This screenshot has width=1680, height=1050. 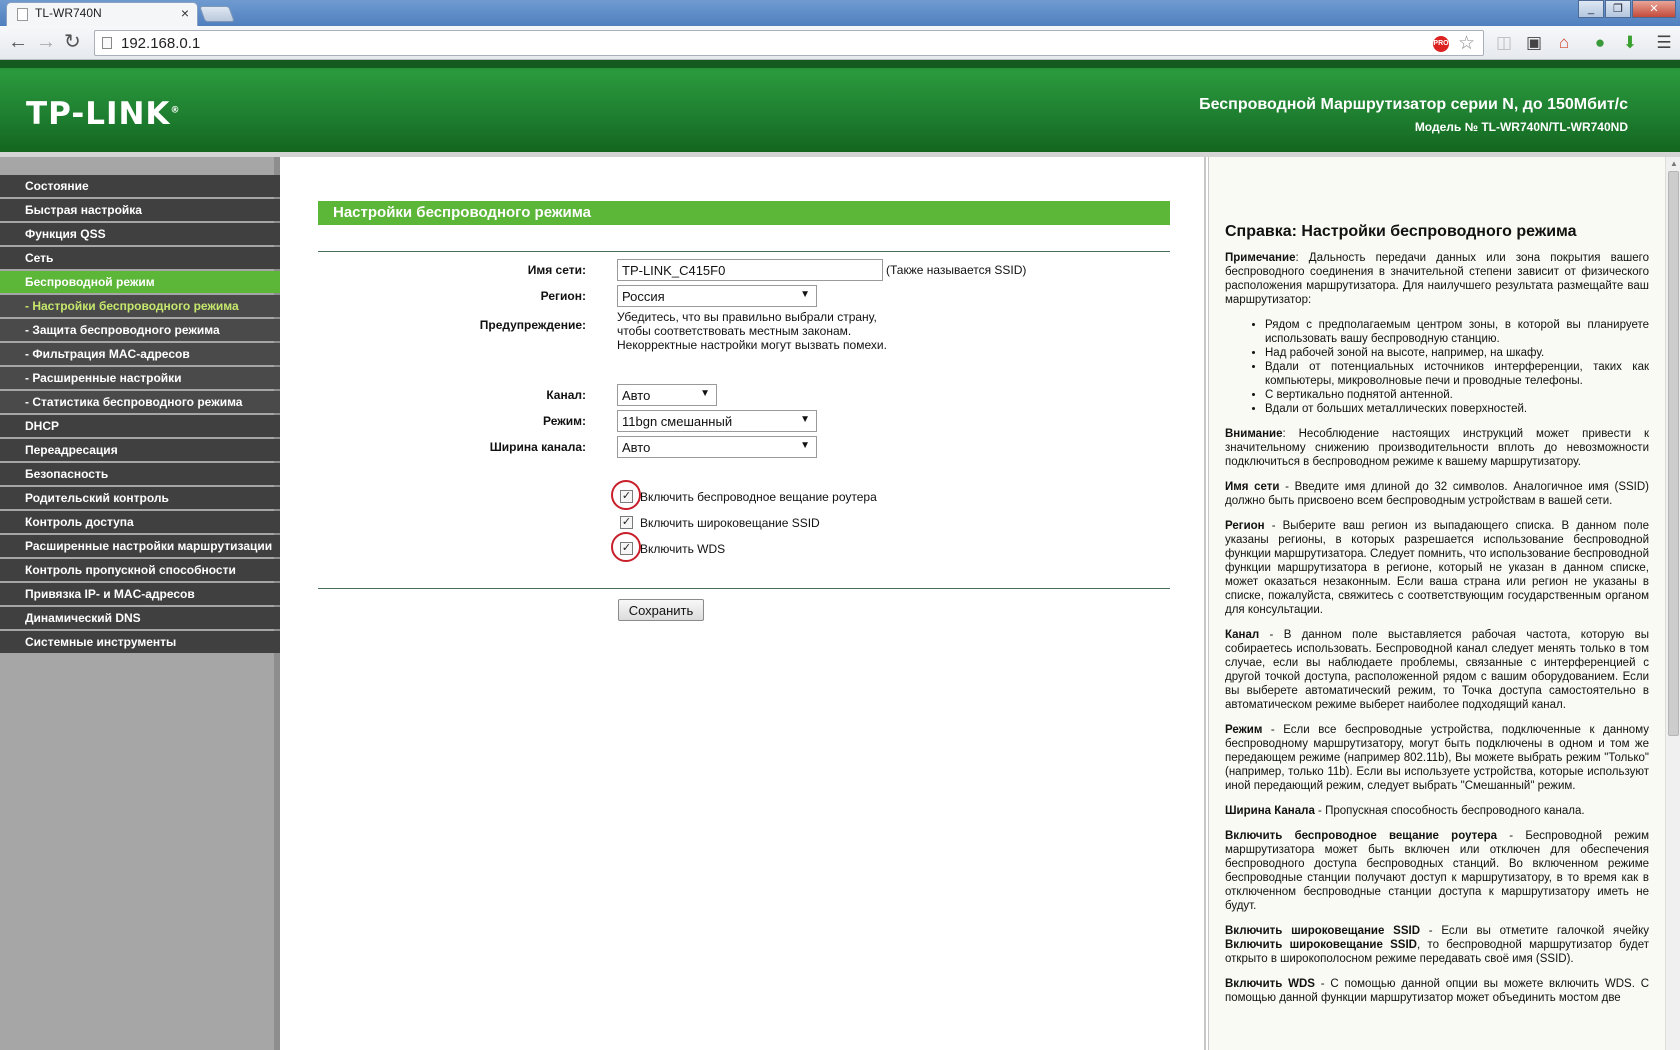 I want to click on warning-line: чтобы соответствовать местным законам., so click(x=734, y=331).